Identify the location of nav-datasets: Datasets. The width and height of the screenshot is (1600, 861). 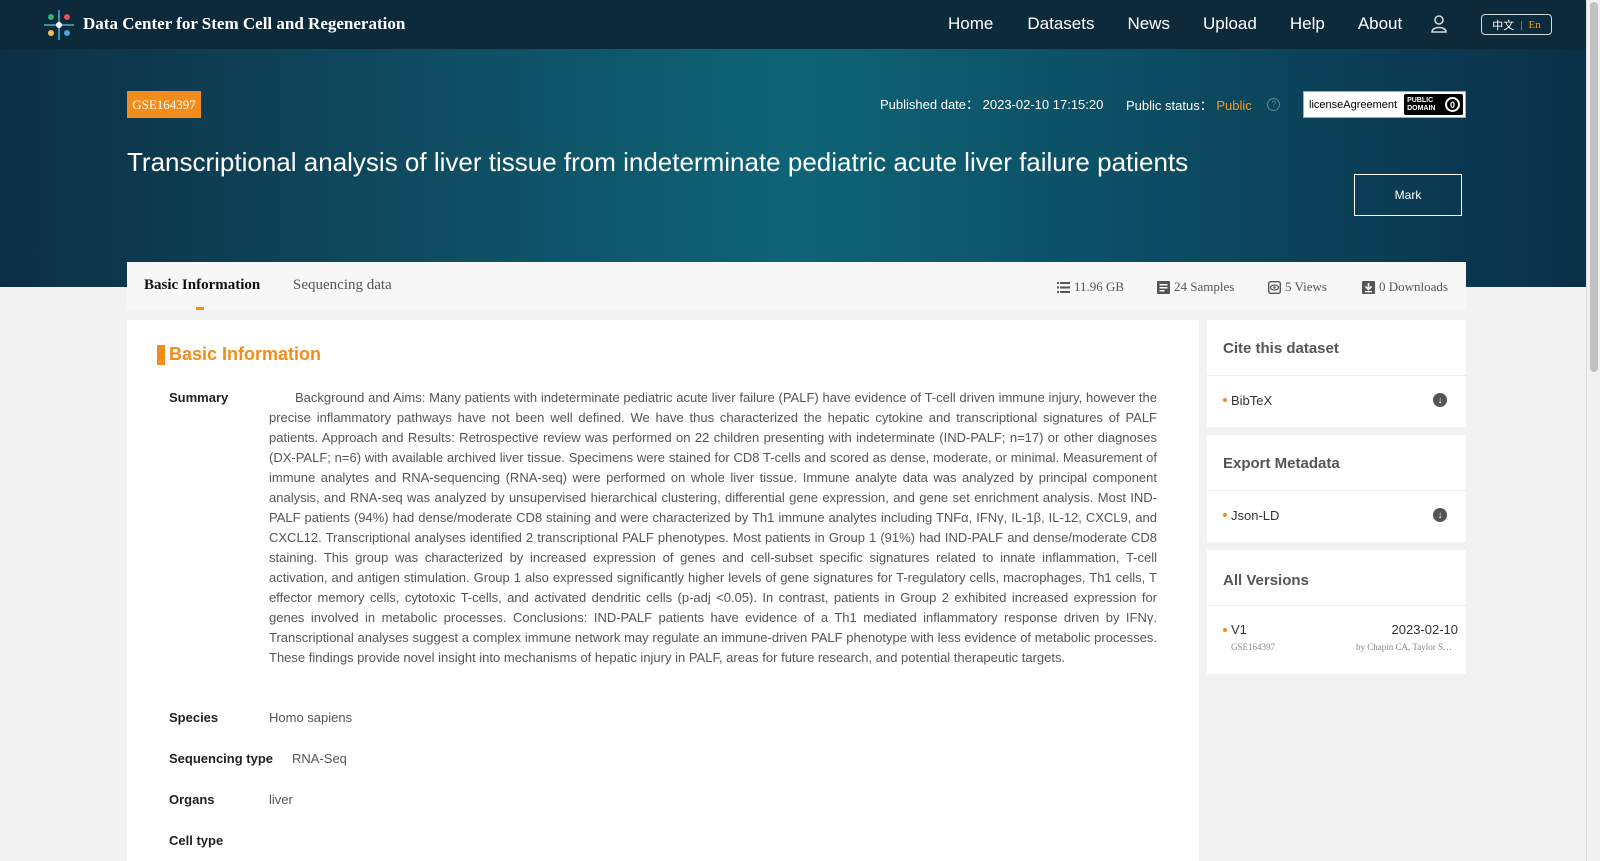
(1060, 24).